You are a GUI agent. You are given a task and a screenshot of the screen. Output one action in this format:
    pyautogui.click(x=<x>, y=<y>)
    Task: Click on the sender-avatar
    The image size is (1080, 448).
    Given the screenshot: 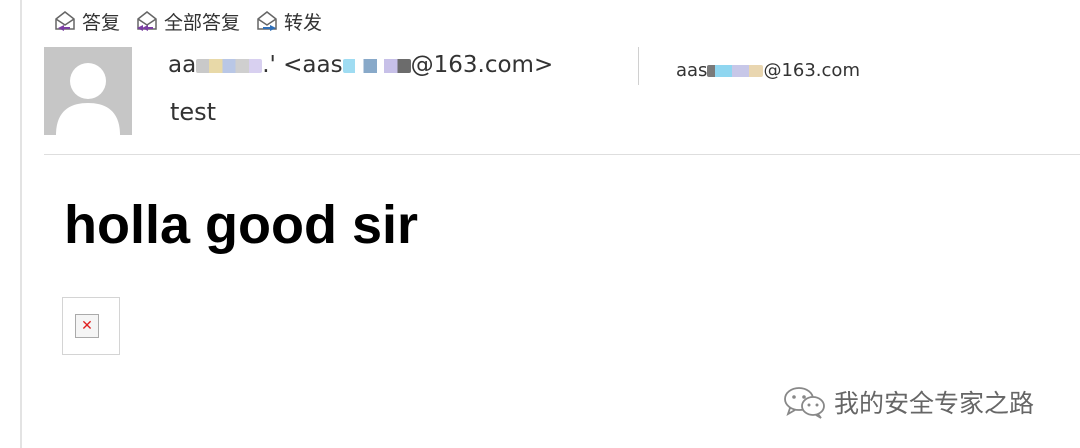 What is the action you would take?
    pyautogui.click(x=88, y=91)
    